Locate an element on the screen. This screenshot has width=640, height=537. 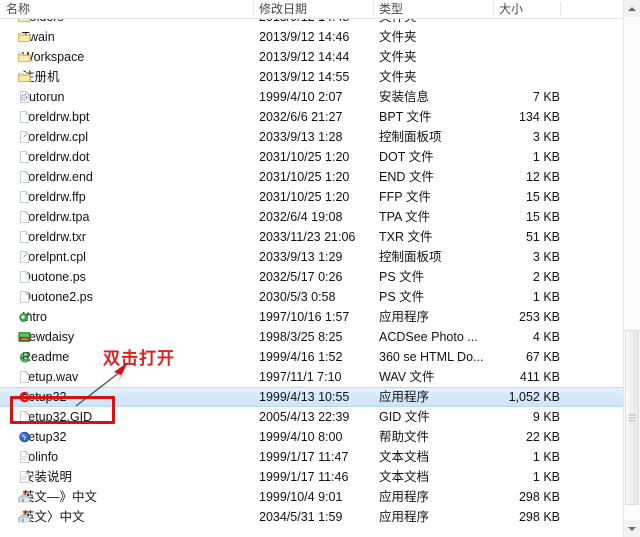
table-row: Duotone.ps 2032/5/17 0:26 PS 文件 2 KB is located at coordinates (320, 277).